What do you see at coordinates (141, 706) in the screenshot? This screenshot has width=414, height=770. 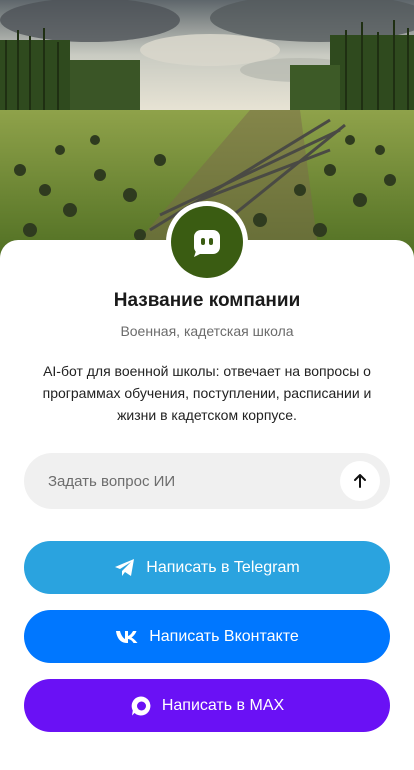 I see `max-icon` at bounding box center [141, 706].